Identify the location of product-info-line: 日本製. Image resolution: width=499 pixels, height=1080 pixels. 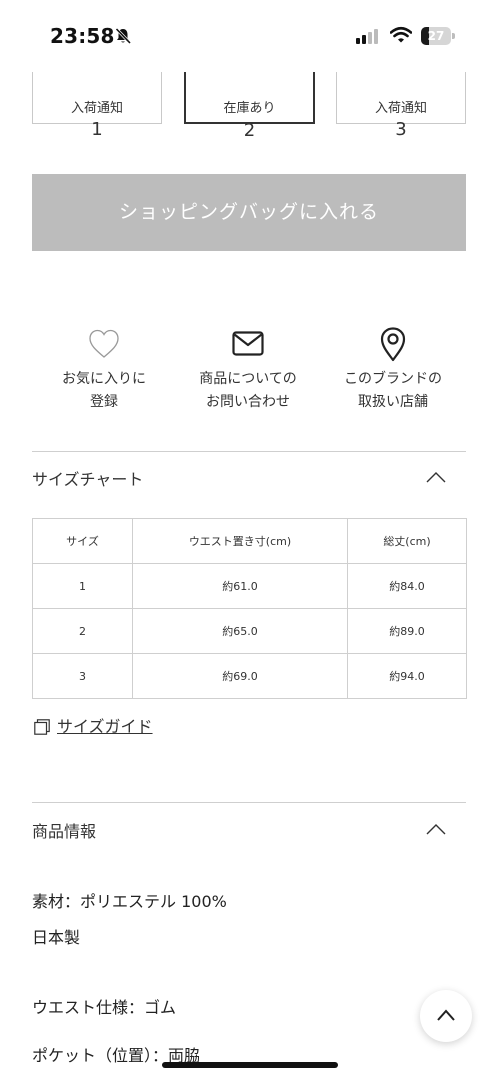
(56, 937).